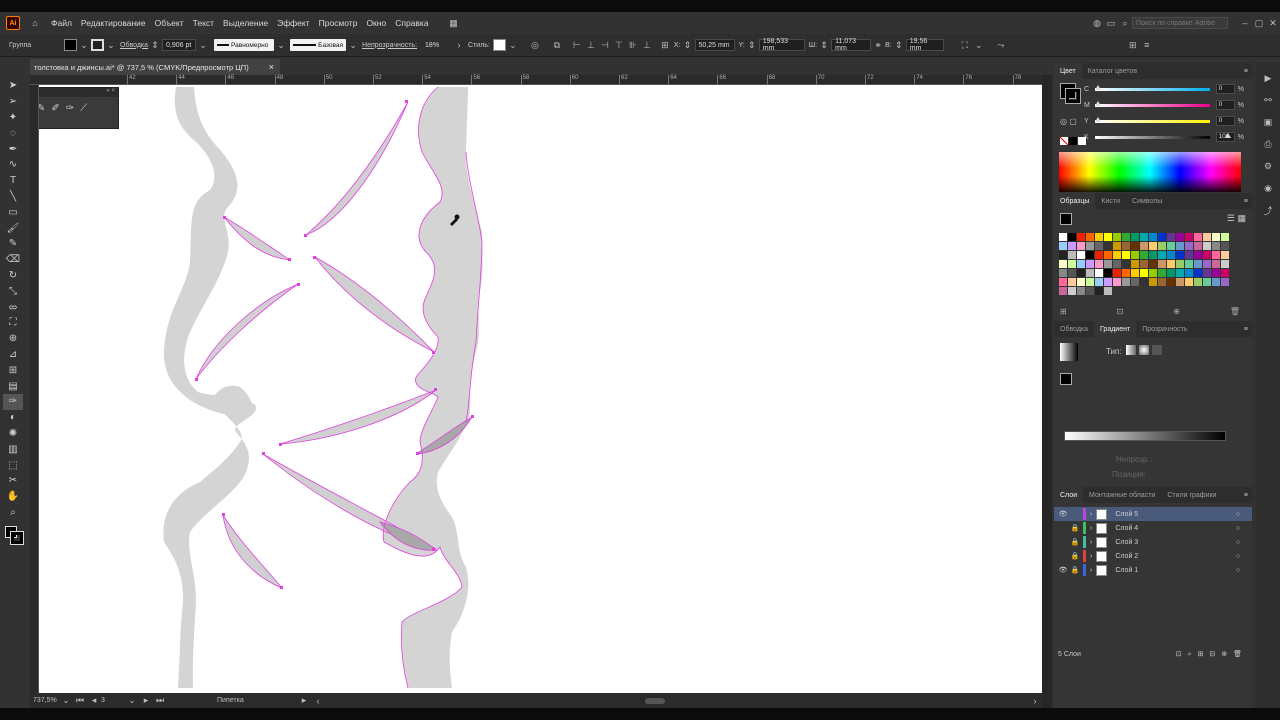 The image size is (1280, 720). What do you see at coordinates (459, 45) in the screenshot?
I see `opacity-expand-icon: ›` at bounding box center [459, 45].